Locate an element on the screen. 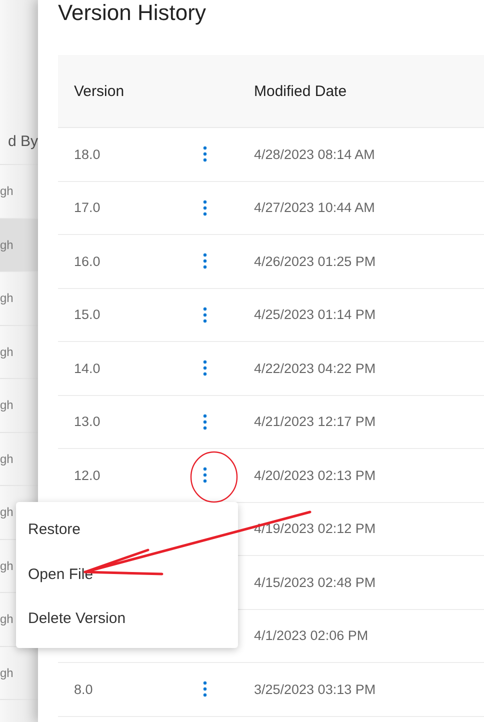 The image size is (484, 722). table-cell: 4/22/2023 04:22 PM is located at coordinates (315, 368).